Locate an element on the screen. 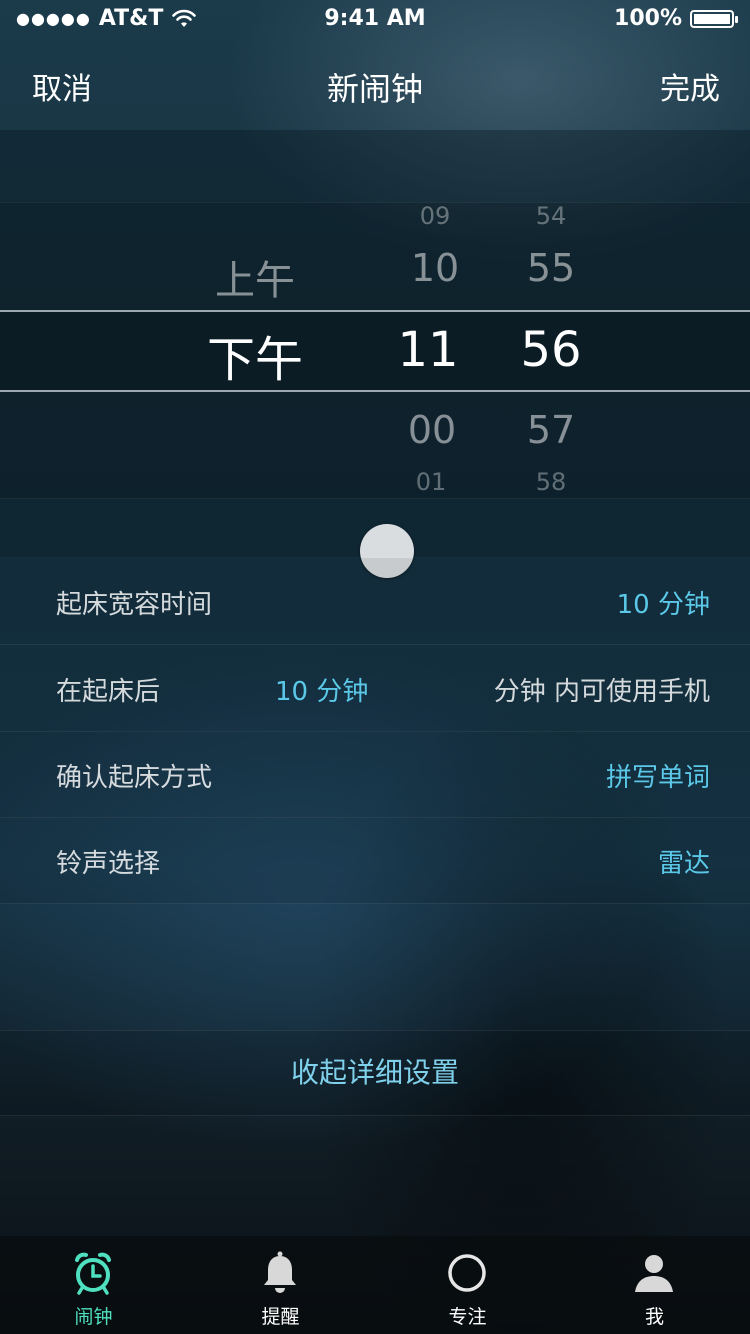 The width and height of the screenshot is (750, 1334). grace-time-value: 10 分钟 is located at coordinates (663, 602).